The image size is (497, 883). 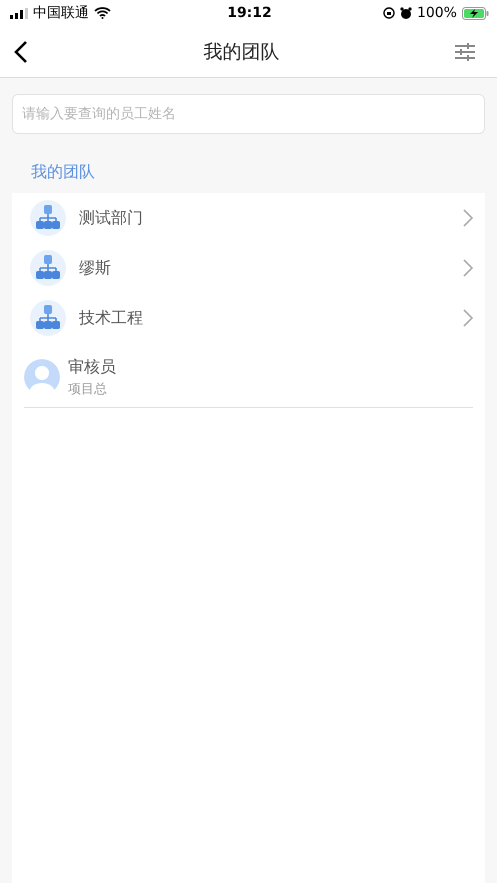 I want to click on department-name: 缪斯, so click(x=95, y=268).